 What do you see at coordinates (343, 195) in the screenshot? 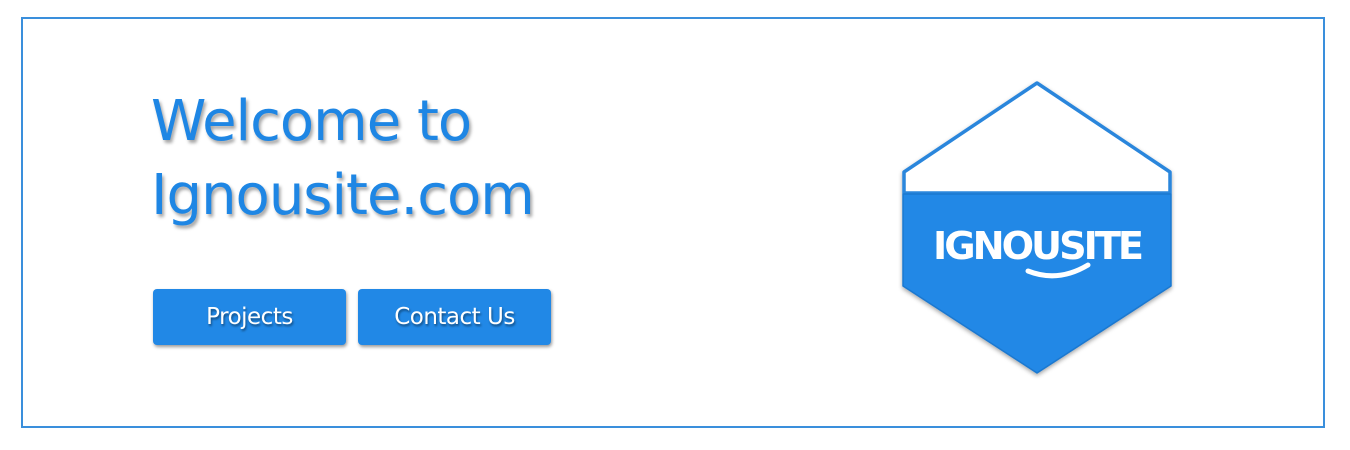
I see `title-line-2: Ignousite.com` at bounding box center [343, 195].